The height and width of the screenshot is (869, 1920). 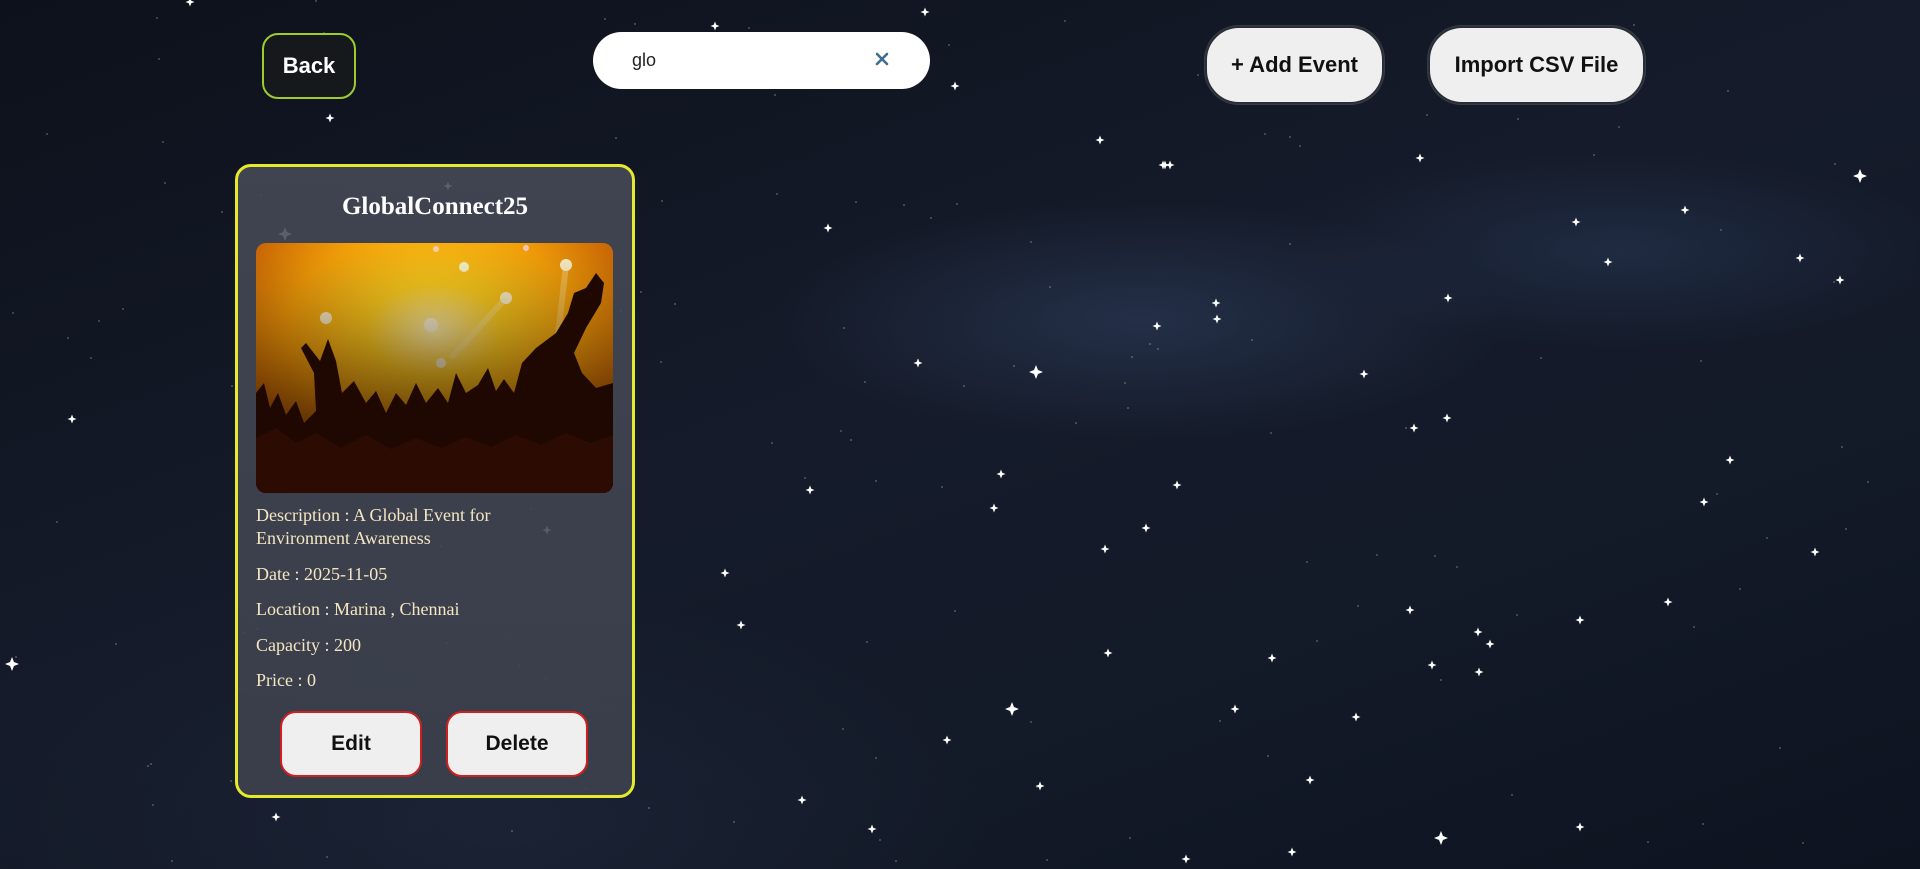 I want to click on clear-search-icon, so click(x=882, y=59).